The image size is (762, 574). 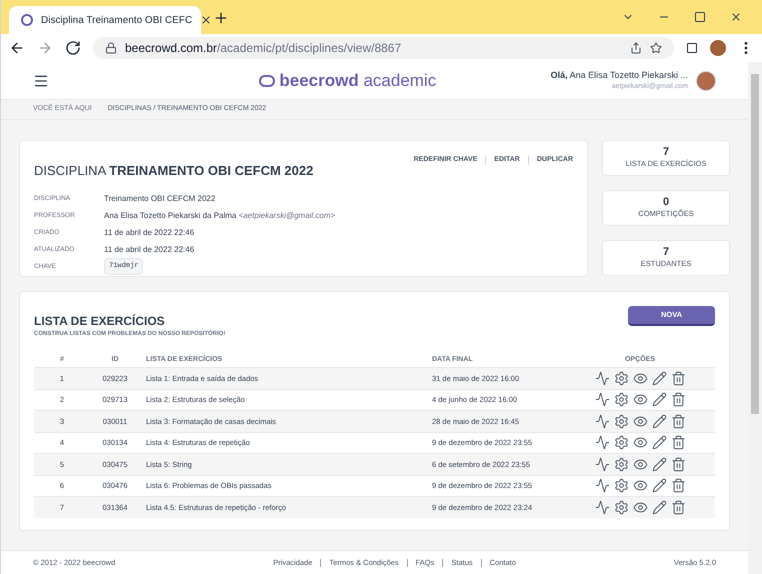 What do you see at coordinates (700, 17) in the screenshot?
I see `maximize-icon` at bounding box center [700, 17].